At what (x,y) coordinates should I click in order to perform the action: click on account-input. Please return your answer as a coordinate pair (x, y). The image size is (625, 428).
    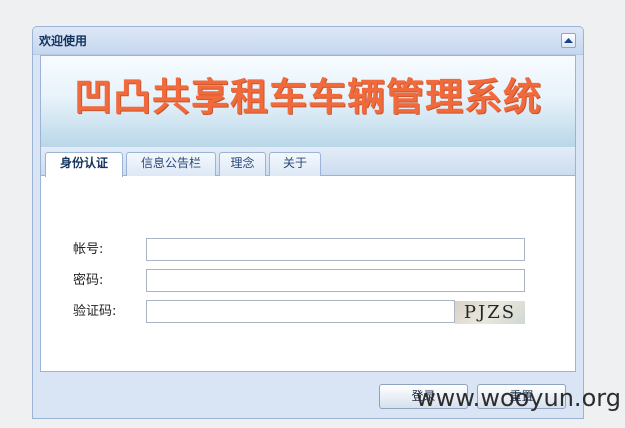
    Looking at the image, I should click on (335, 249).